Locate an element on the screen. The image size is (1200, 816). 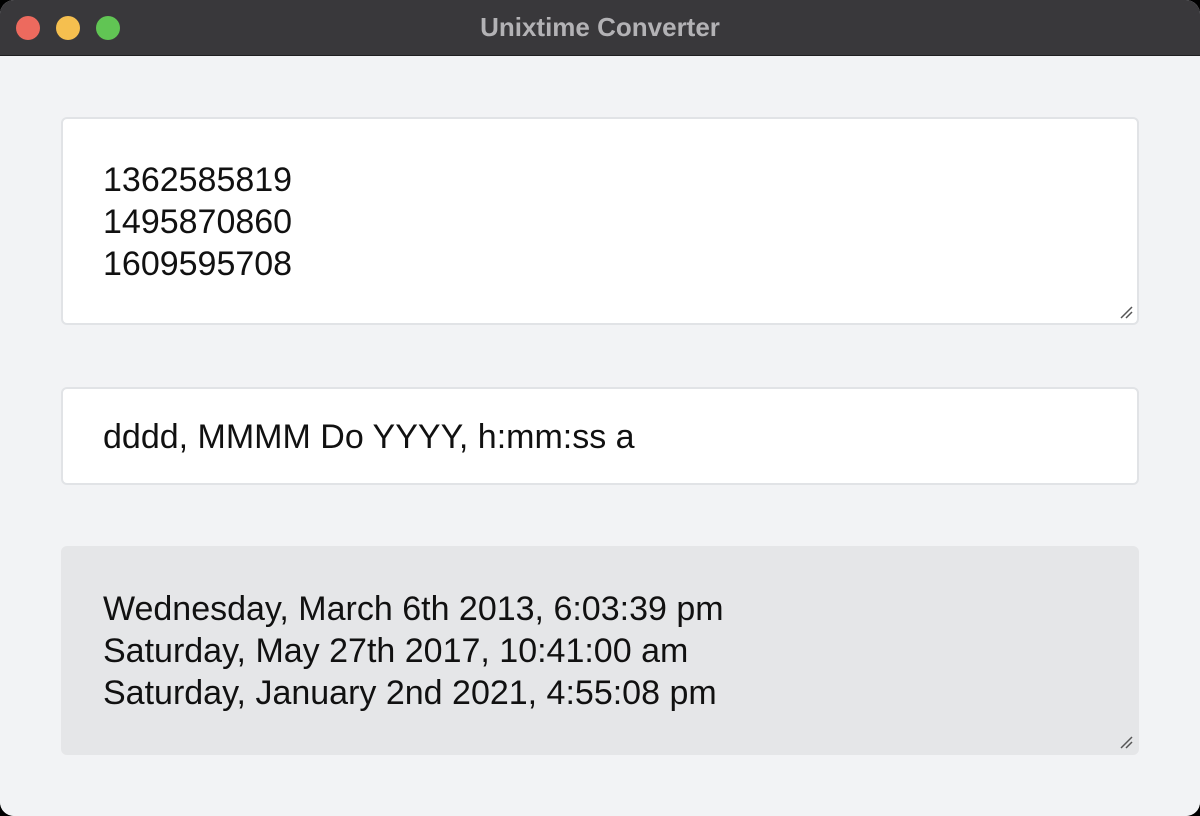
output-line: Saturday, January 2nd 2021, 4:55:08 pm is located at coordinates (410, 693).